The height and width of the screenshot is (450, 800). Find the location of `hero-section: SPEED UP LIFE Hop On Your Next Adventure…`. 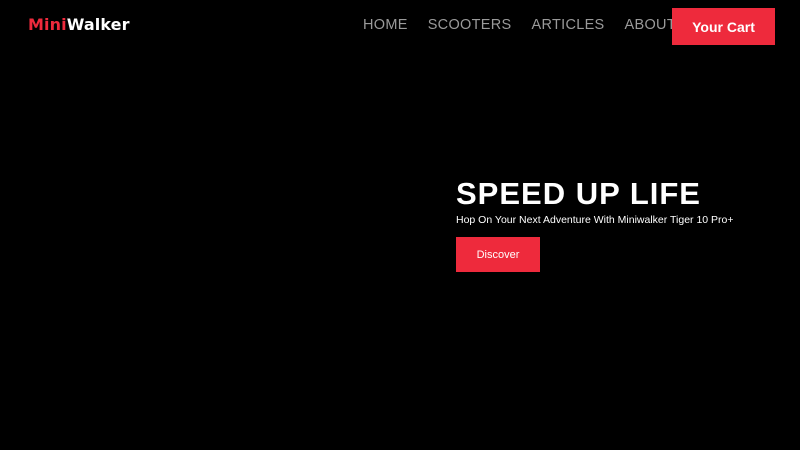

hero-section: SPEED UP LIFE Hop On Your Next Adventure… is located at coordinates (621, 224).